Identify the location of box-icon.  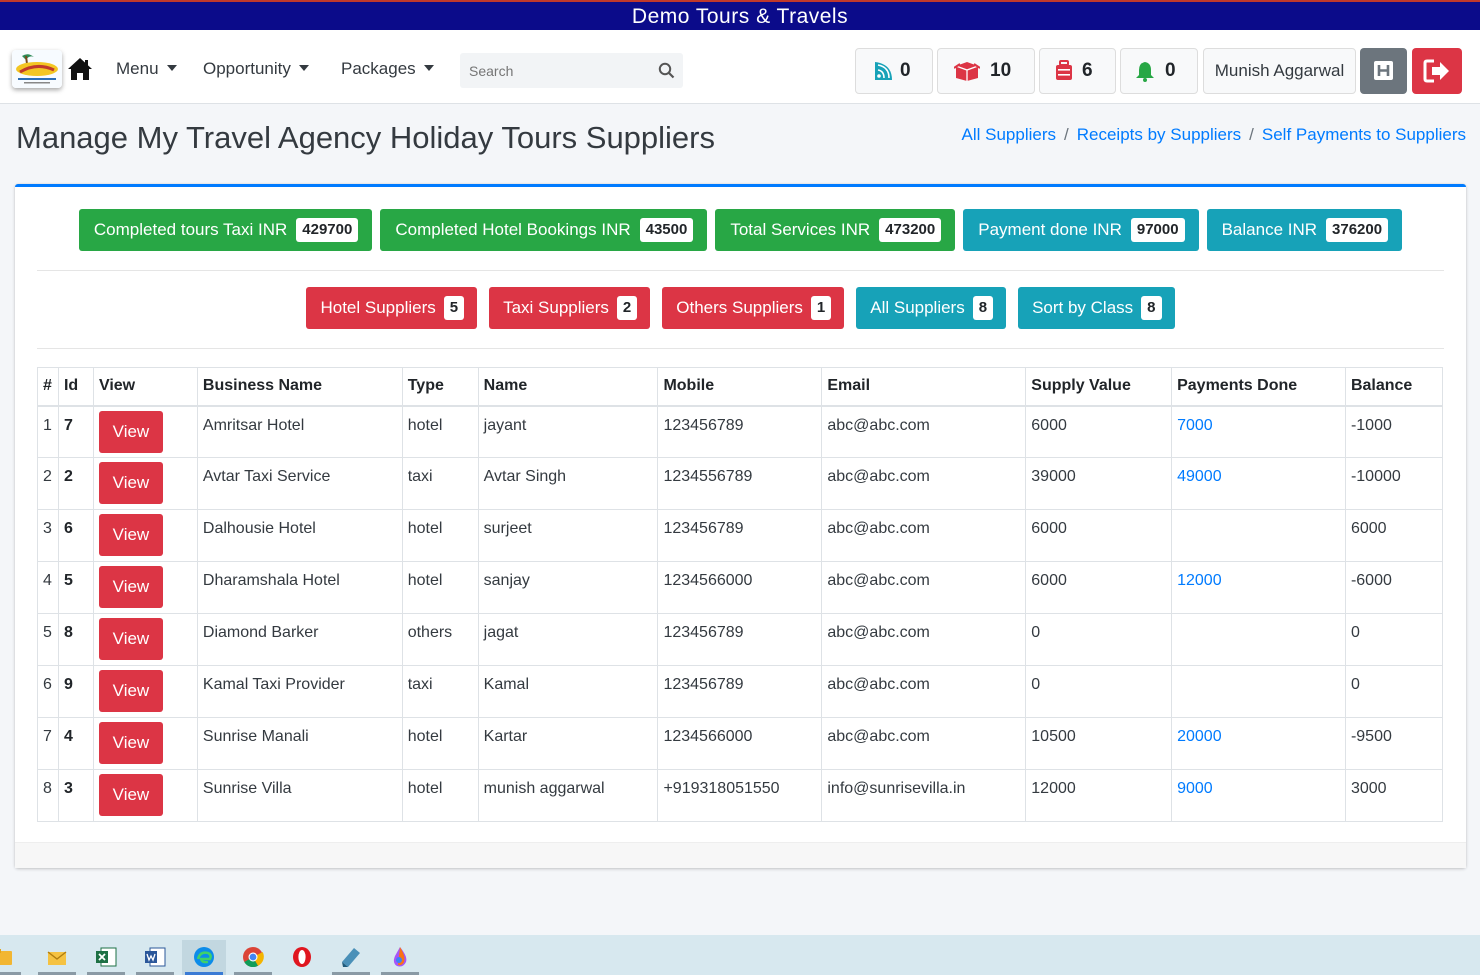
(967, 71).